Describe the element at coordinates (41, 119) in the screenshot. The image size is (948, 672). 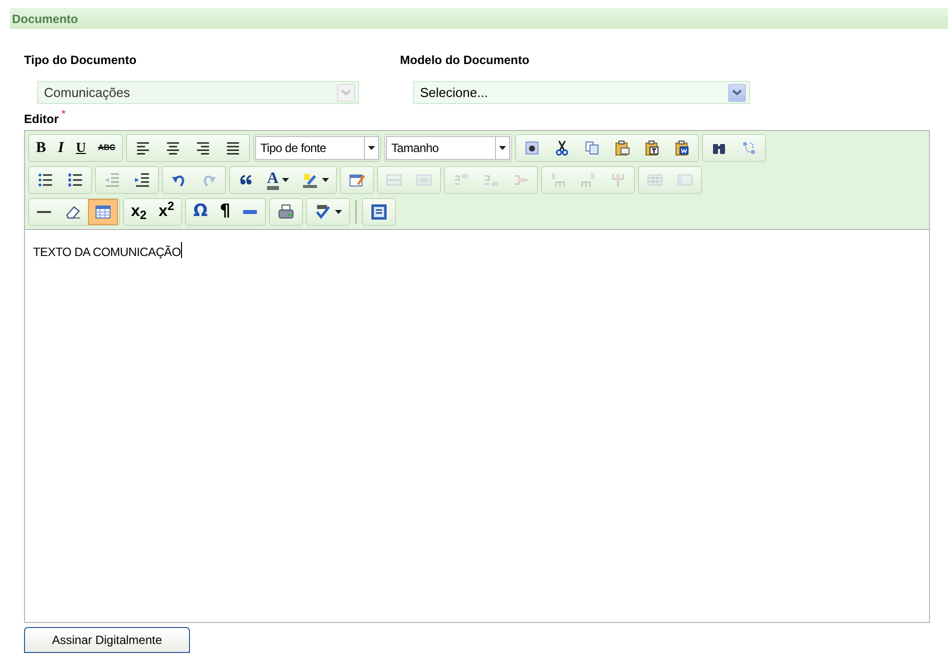
I see `editor-label: Editor` at that location.